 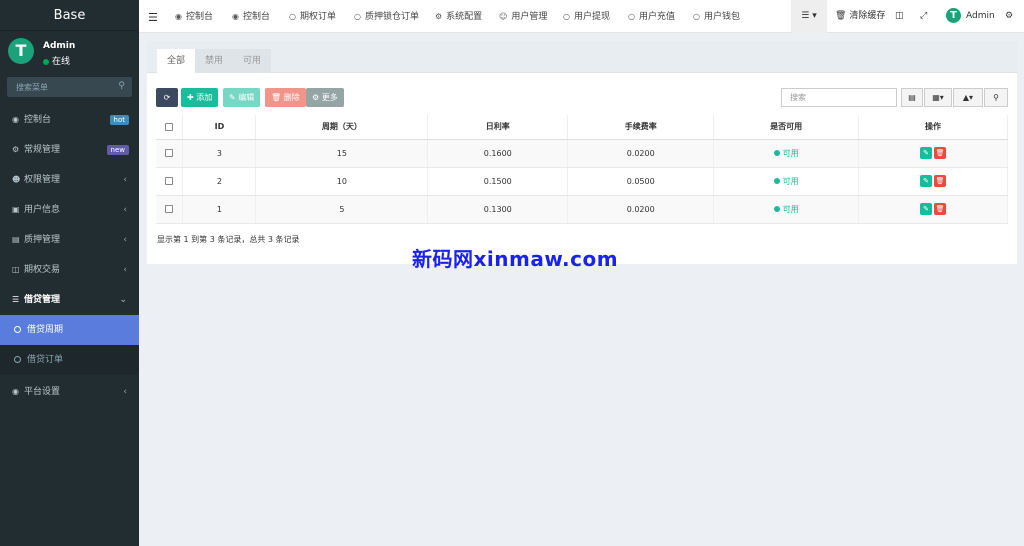 What do you see at coordinates (16, 149) in the screenshot?
I see `cogs-icon: ⚙` at bounding box center [16, 149].